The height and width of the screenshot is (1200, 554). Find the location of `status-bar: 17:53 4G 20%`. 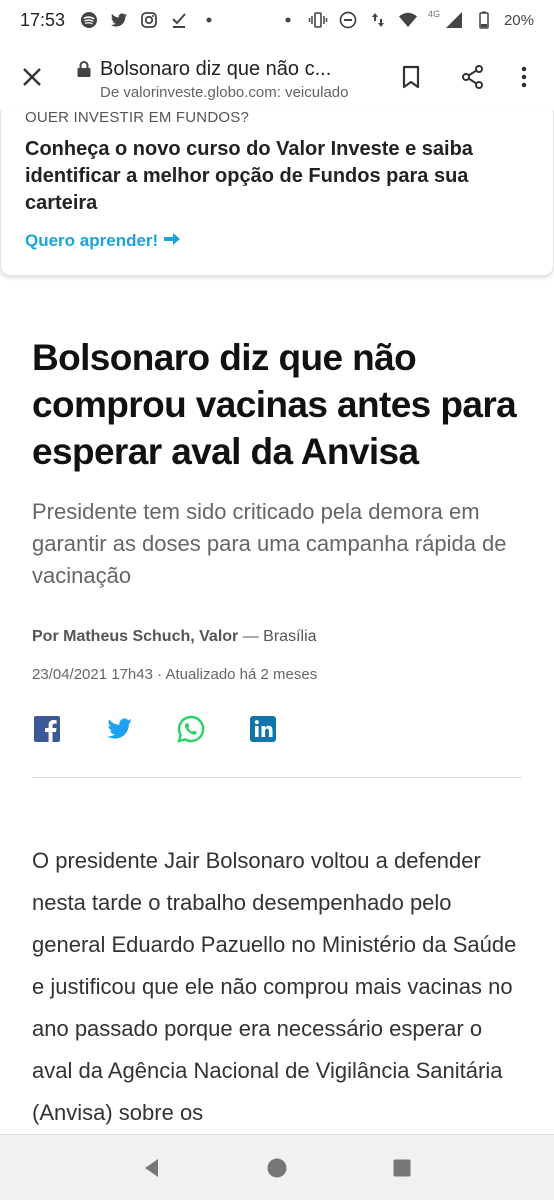

status-bar: 17:53 4G 20% is located at coordinates (277, 20).